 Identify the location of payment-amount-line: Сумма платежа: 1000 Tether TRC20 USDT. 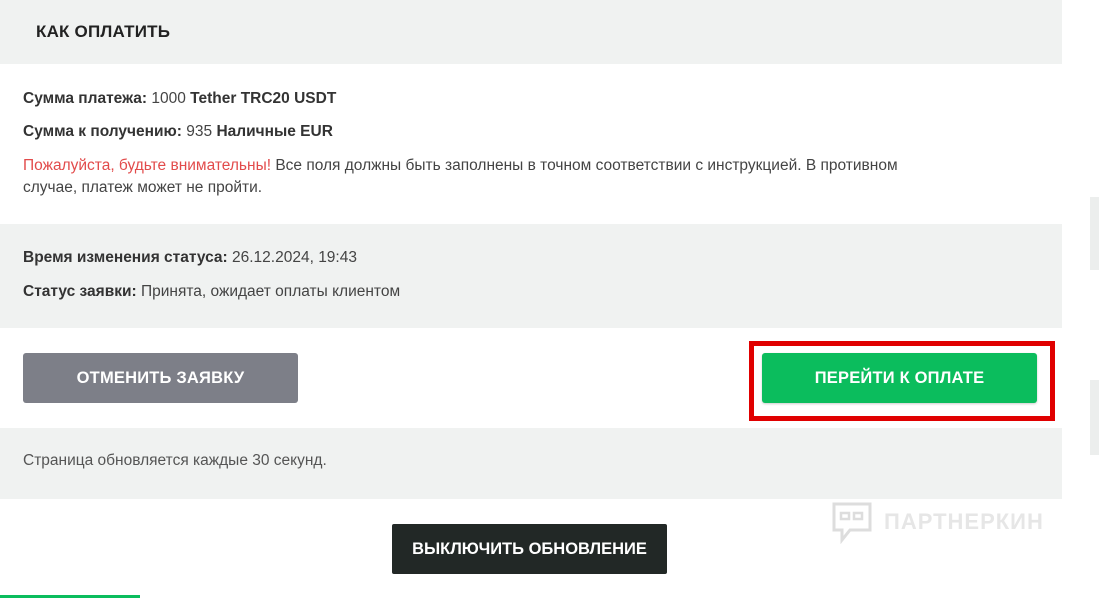
(179, 99).